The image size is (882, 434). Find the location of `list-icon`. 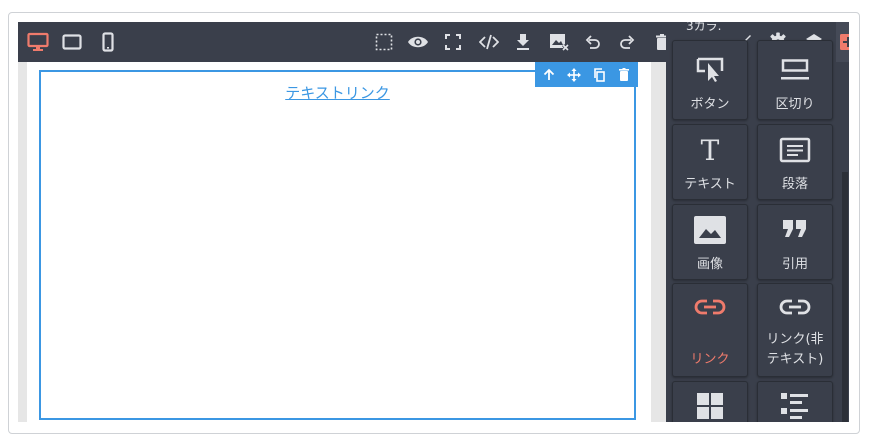

list-icon is located at coordinates (795, 406).